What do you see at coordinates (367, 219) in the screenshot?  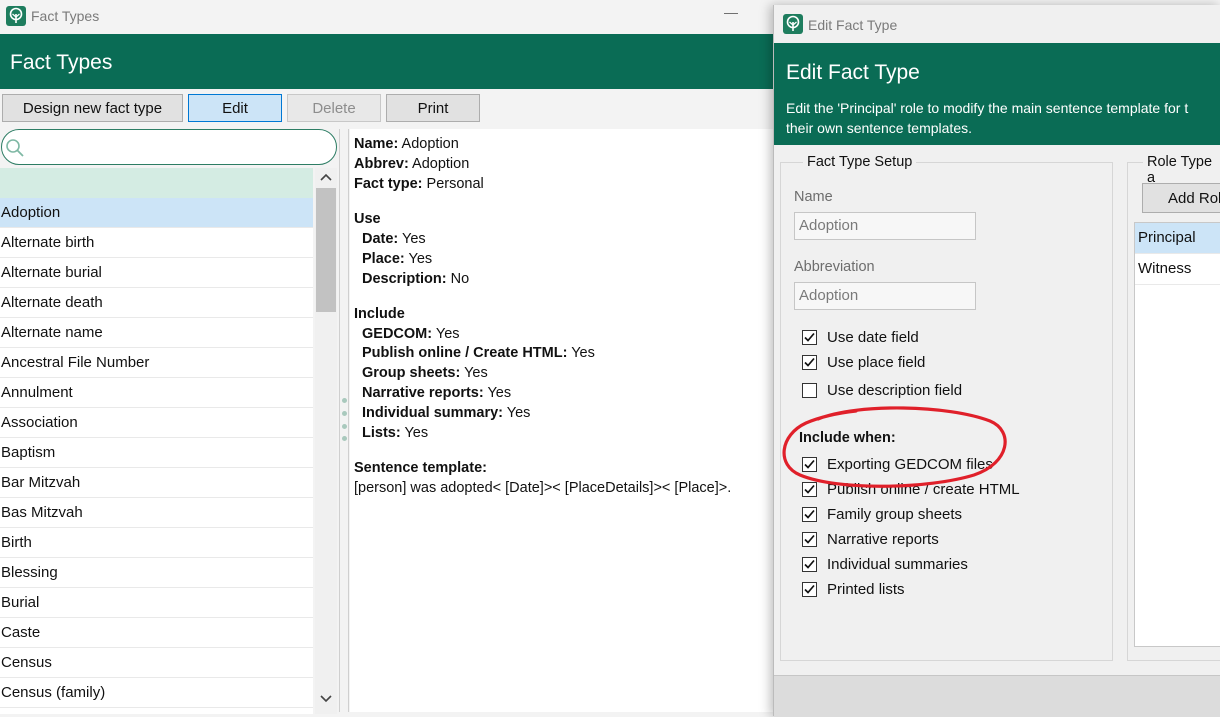 I see `detail-use-heading: Use` at bounding box center [367, 219].